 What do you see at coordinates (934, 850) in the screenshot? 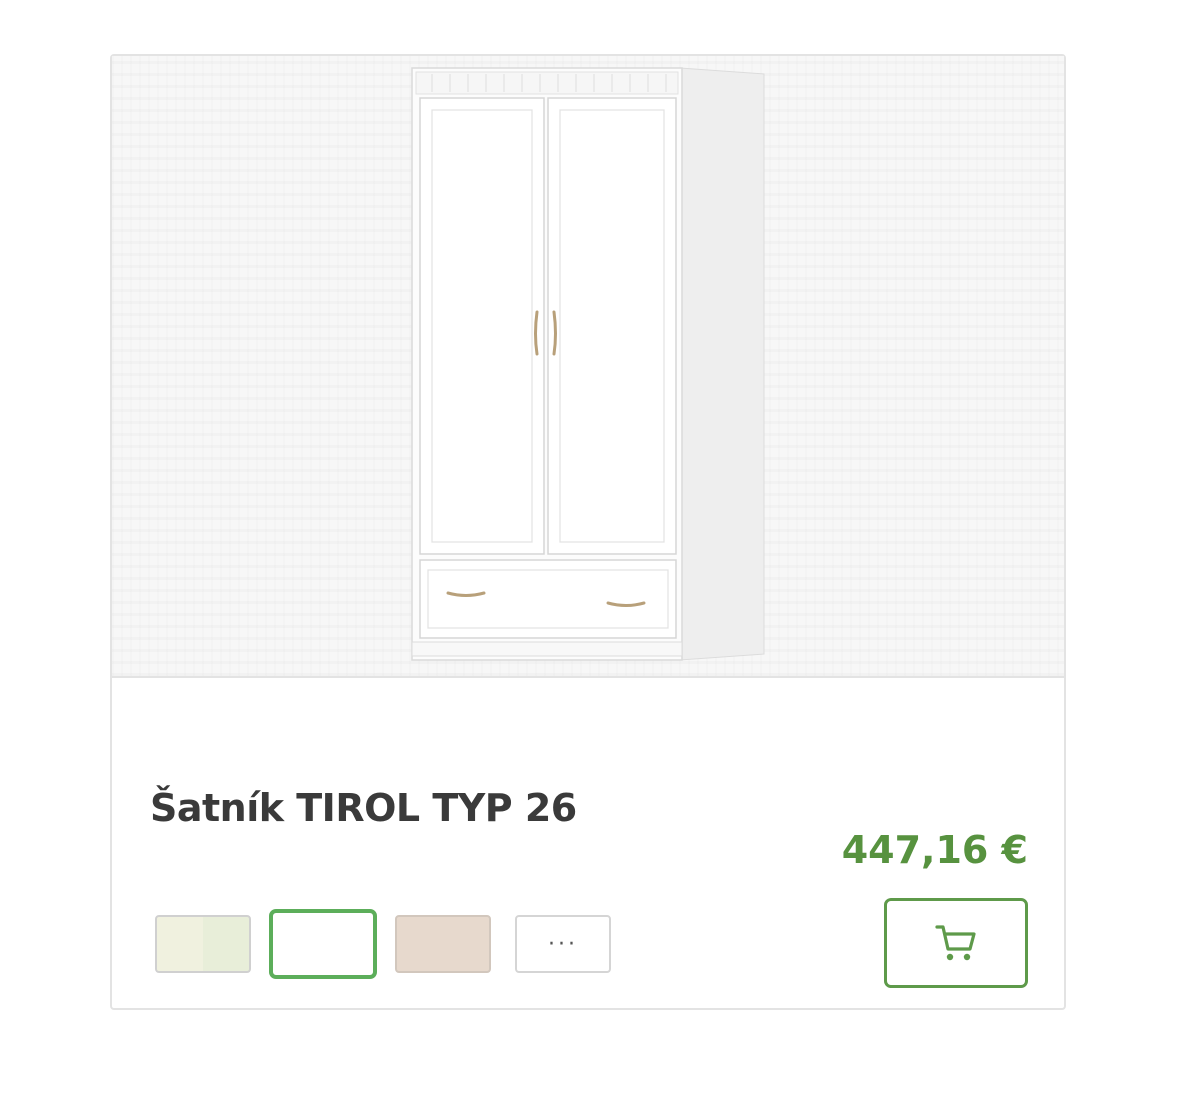
I see `product-price: 447,16 €` at bounding box center [934, 850].